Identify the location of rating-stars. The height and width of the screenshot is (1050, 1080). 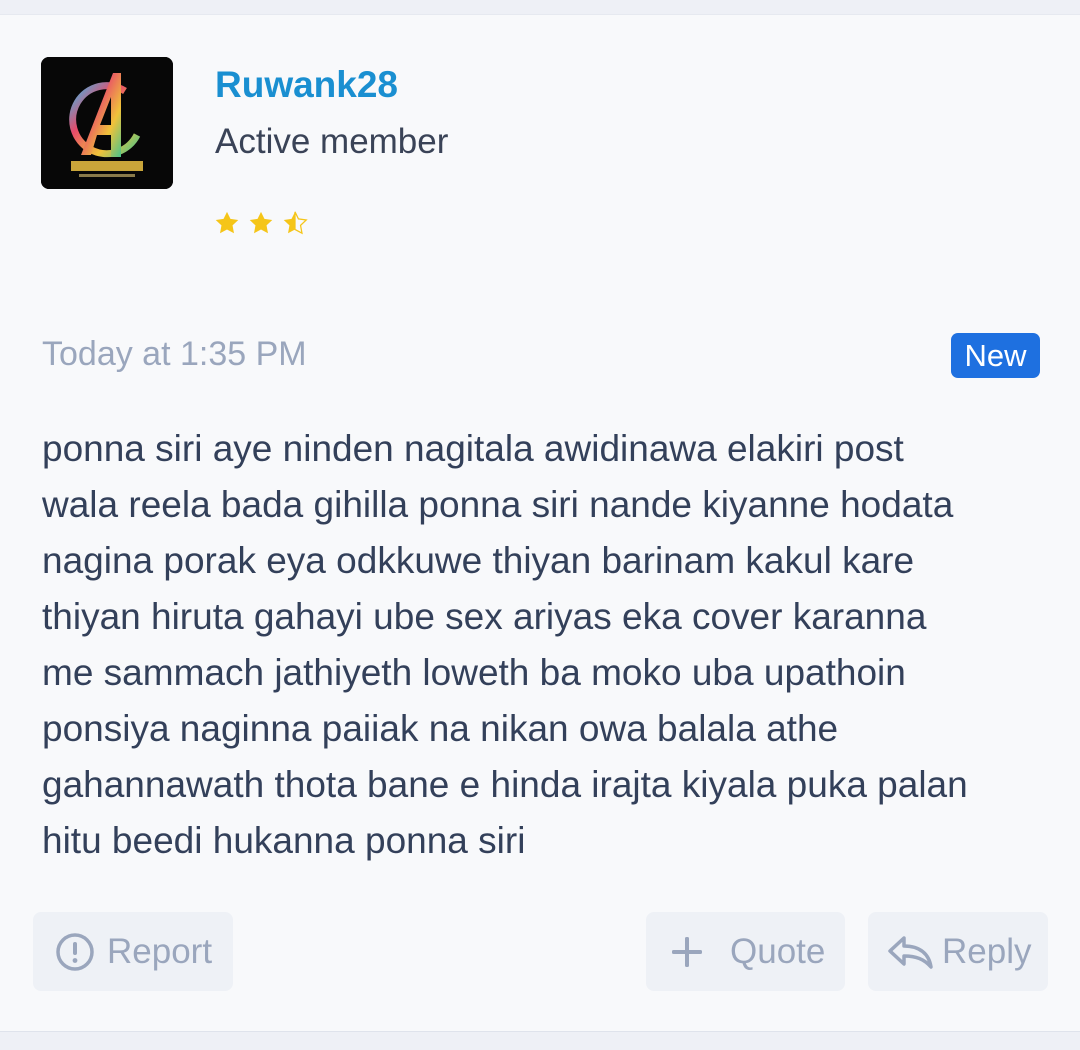
(261, 223).